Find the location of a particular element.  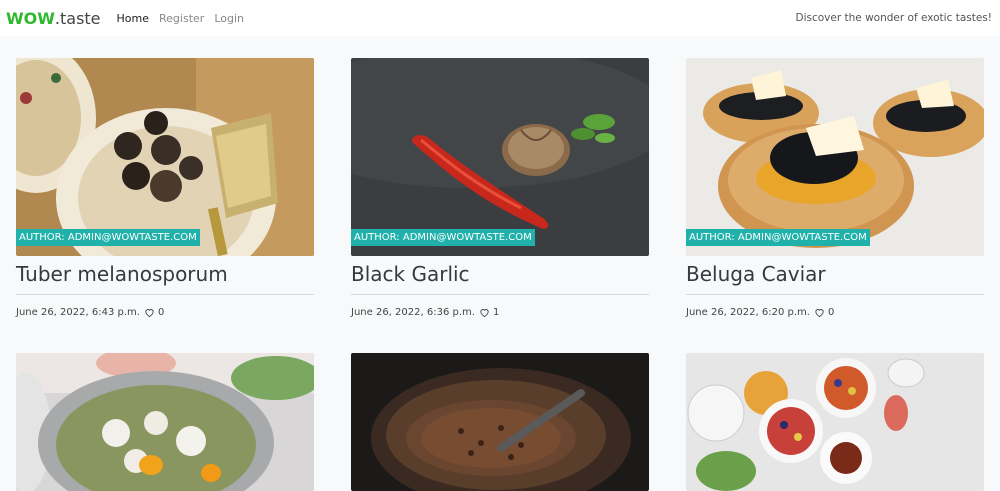

seafood-bowl-image is located at coordinates (165, 422).